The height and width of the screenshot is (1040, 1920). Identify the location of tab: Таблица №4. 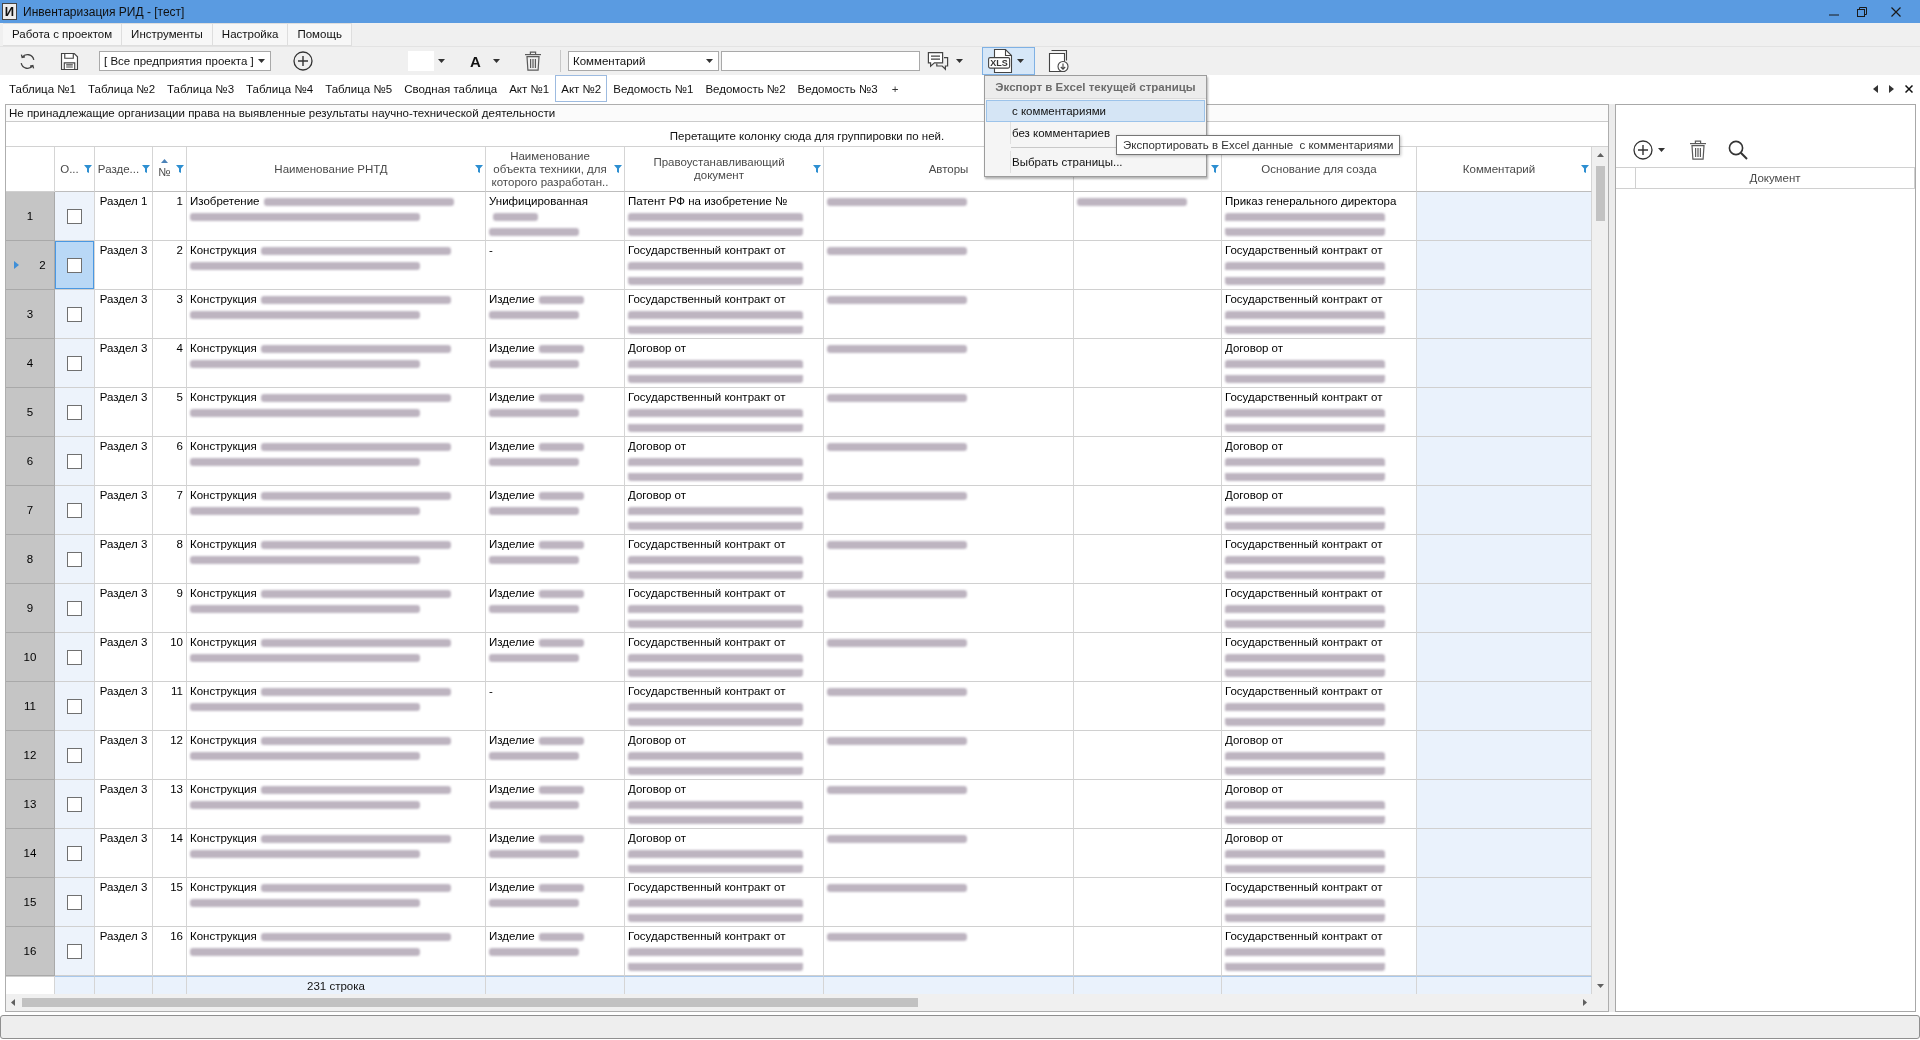
(280, 88).